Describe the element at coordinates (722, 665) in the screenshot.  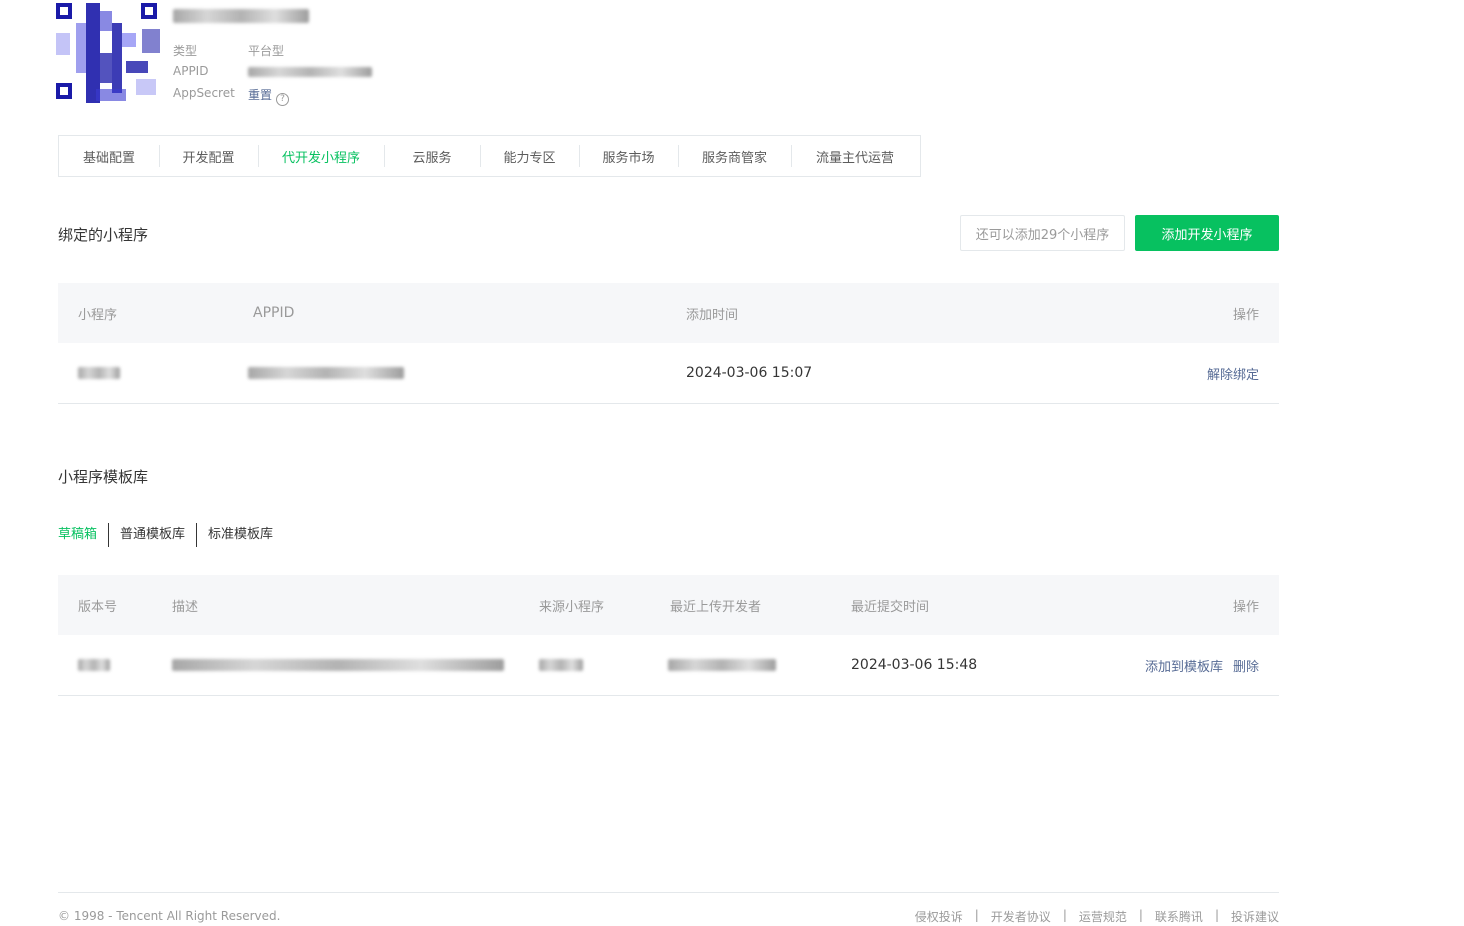
I see `row-uploader-redacted` at that location.